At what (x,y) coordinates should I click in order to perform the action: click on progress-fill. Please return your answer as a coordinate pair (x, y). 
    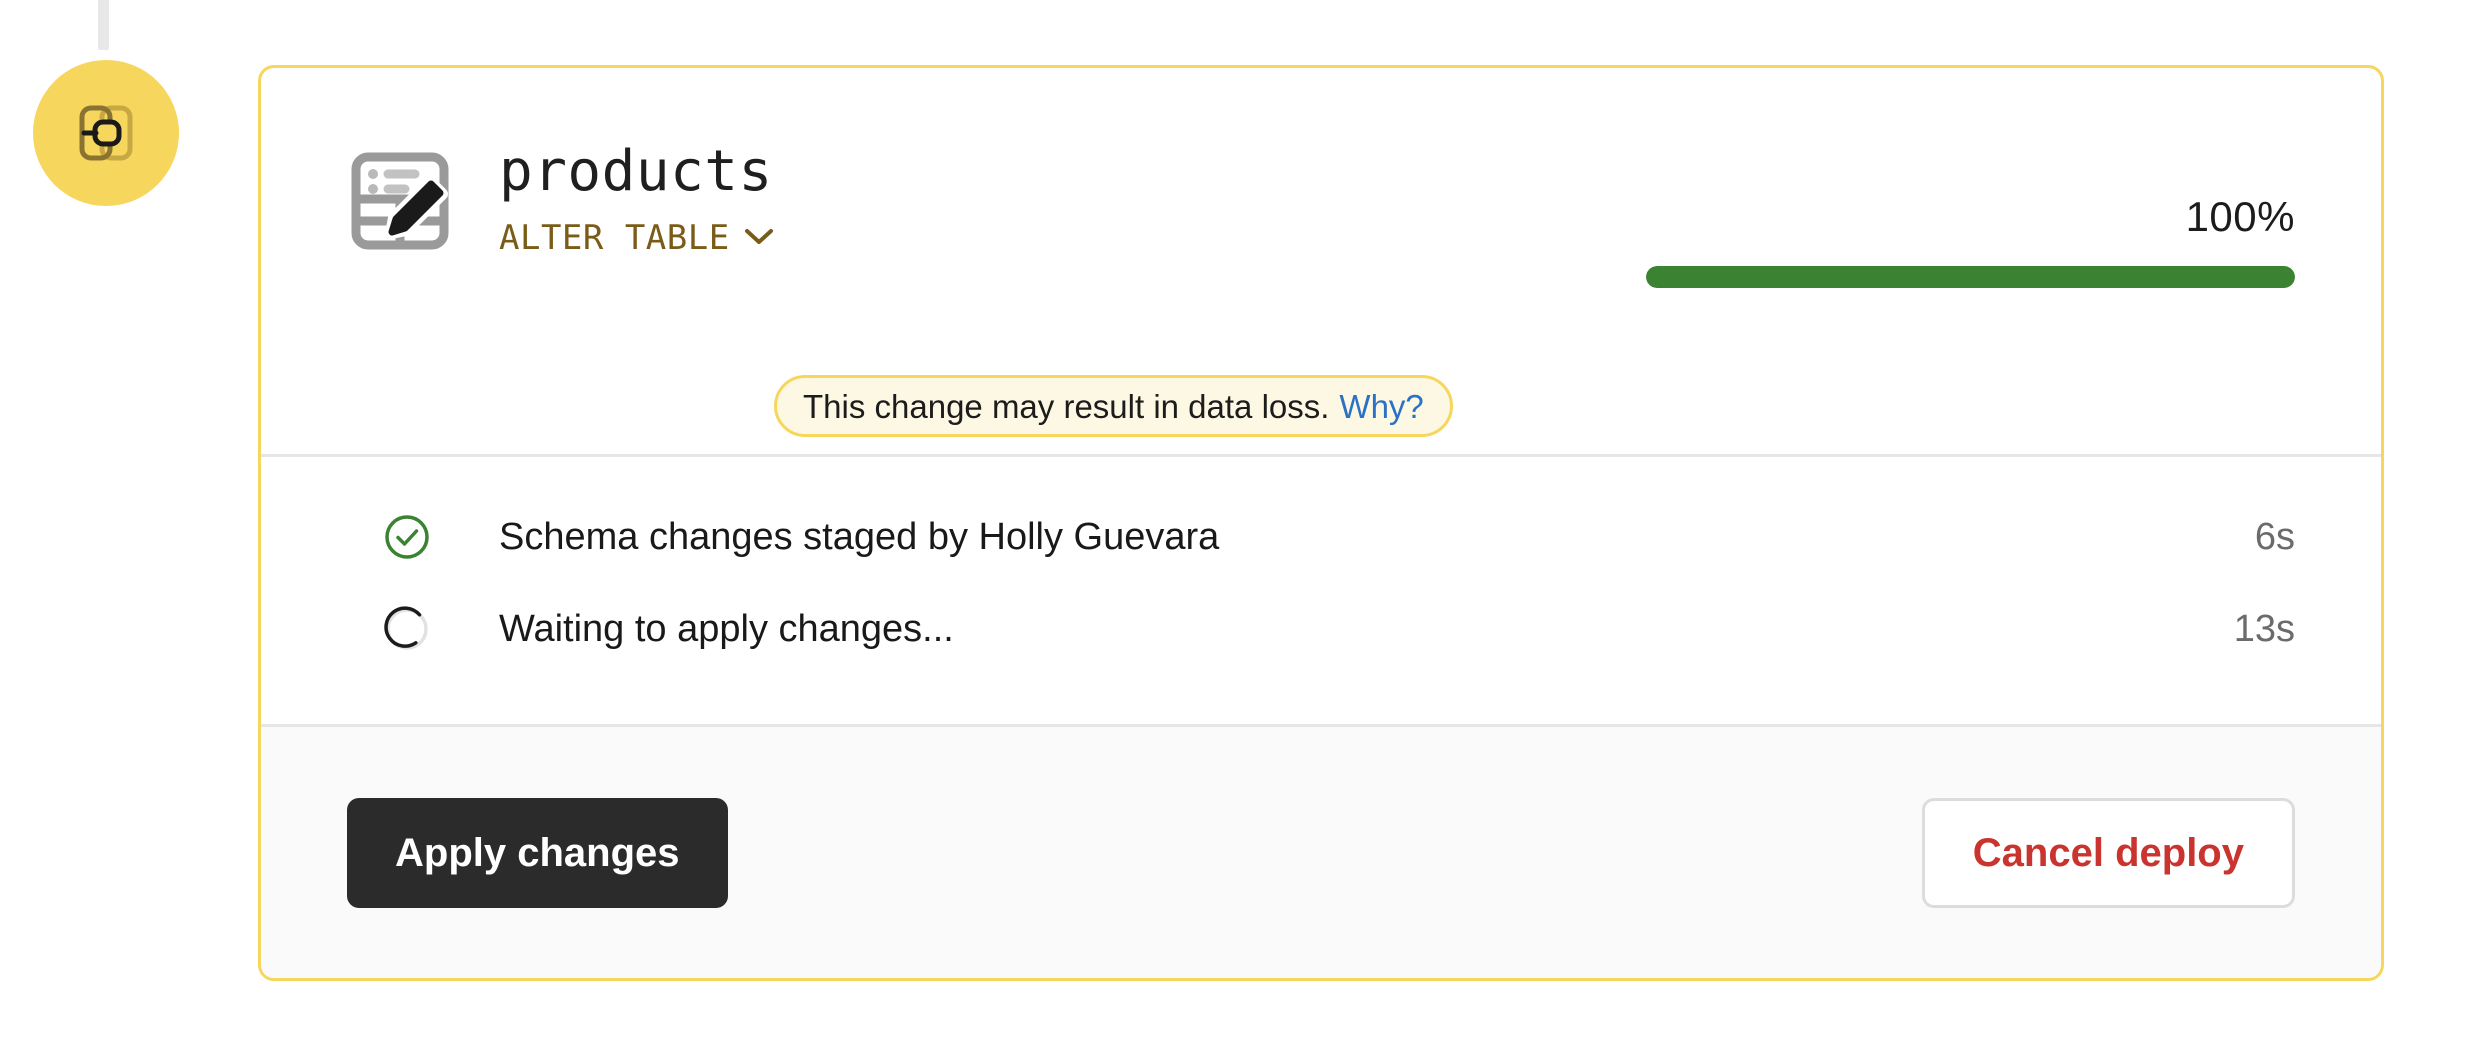
    Looking at the image, I should click on (1970, 277).